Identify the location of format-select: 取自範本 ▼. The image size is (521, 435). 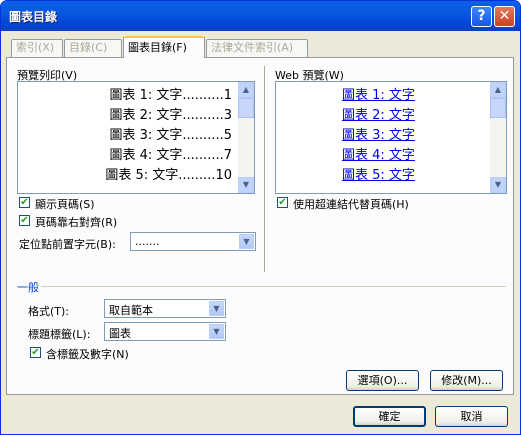
(165, 308).